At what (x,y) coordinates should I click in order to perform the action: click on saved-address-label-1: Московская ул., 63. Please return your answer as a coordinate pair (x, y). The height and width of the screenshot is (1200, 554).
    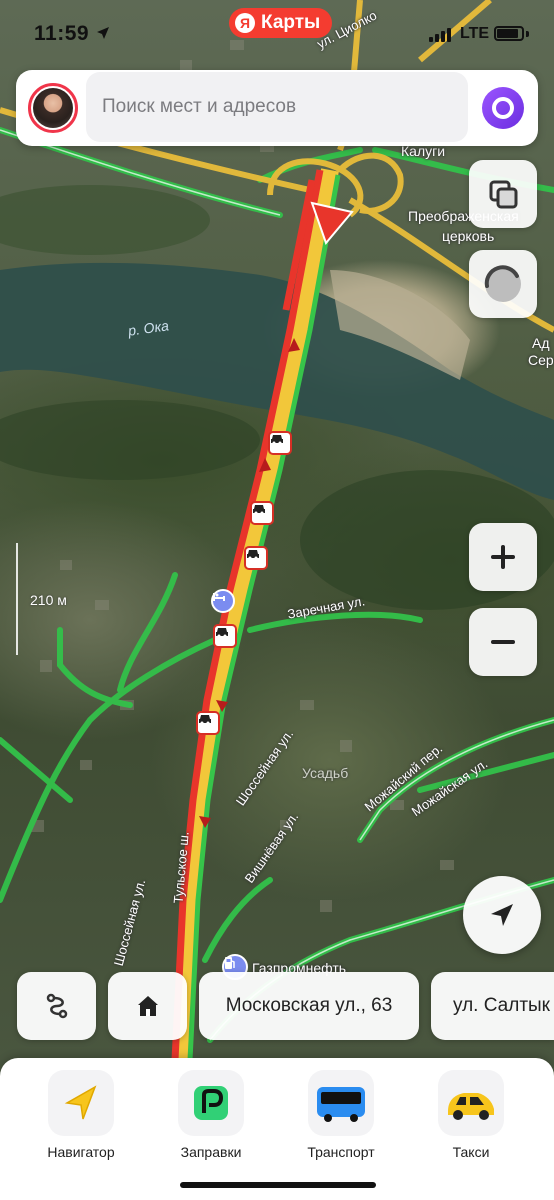
    Looking at the image, I should click on (309, 1005).